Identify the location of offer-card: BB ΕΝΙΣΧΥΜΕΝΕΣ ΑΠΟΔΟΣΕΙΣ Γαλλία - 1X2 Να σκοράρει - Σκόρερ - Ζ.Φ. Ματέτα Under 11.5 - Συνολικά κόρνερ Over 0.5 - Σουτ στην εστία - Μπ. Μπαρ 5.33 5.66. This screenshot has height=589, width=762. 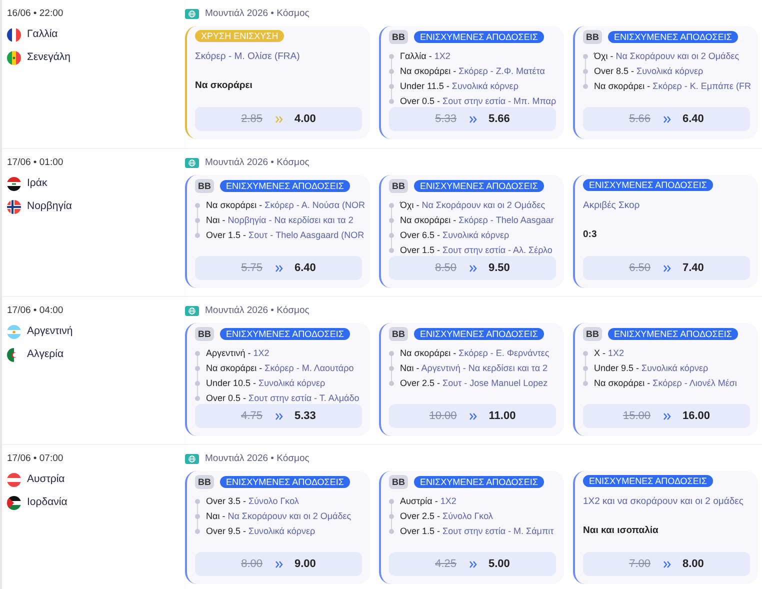
(471, 83).